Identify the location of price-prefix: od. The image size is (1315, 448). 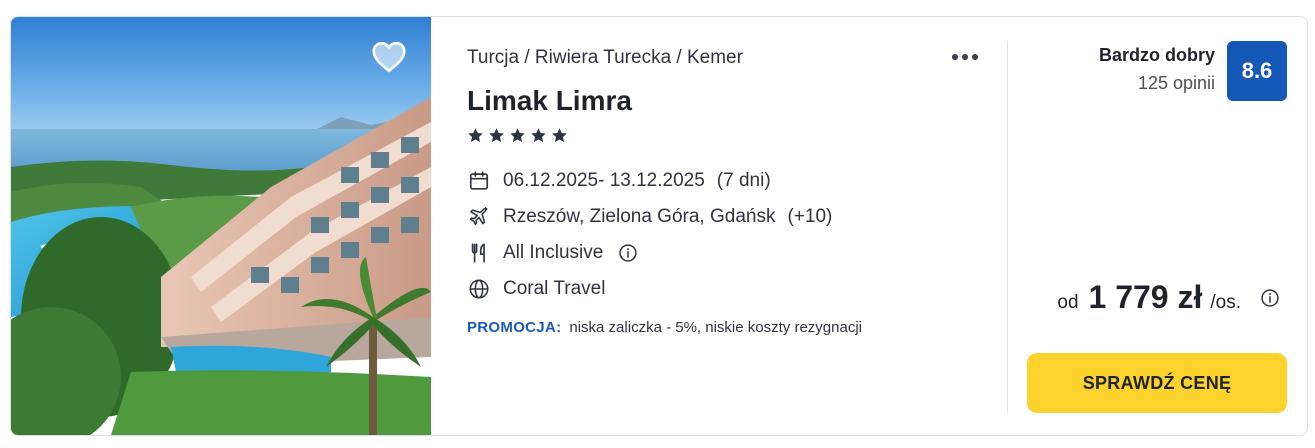
(1068, 302).